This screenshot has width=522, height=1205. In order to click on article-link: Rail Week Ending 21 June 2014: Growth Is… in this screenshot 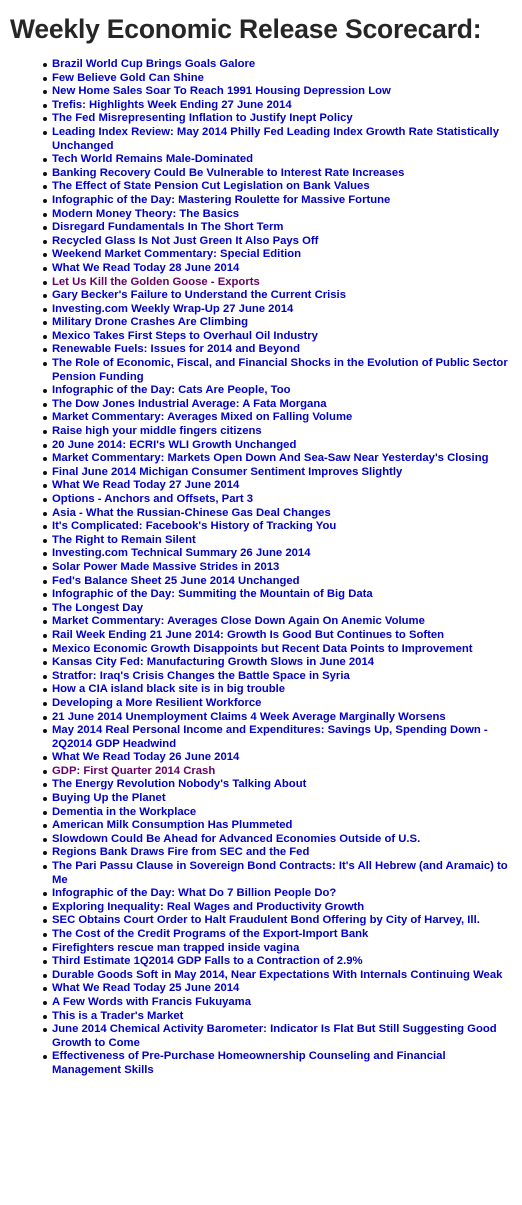, I will do `click(282, 636)`.